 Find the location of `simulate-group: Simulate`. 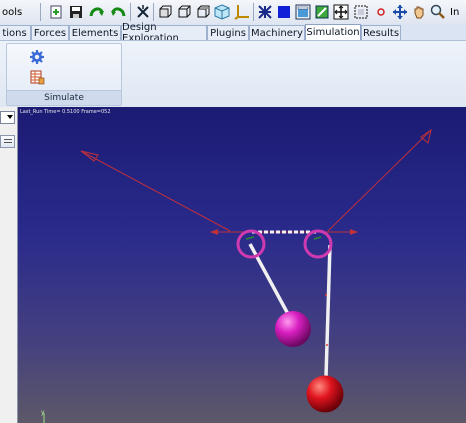

simulate-group: Simulate is located at coordinates (64, 74).